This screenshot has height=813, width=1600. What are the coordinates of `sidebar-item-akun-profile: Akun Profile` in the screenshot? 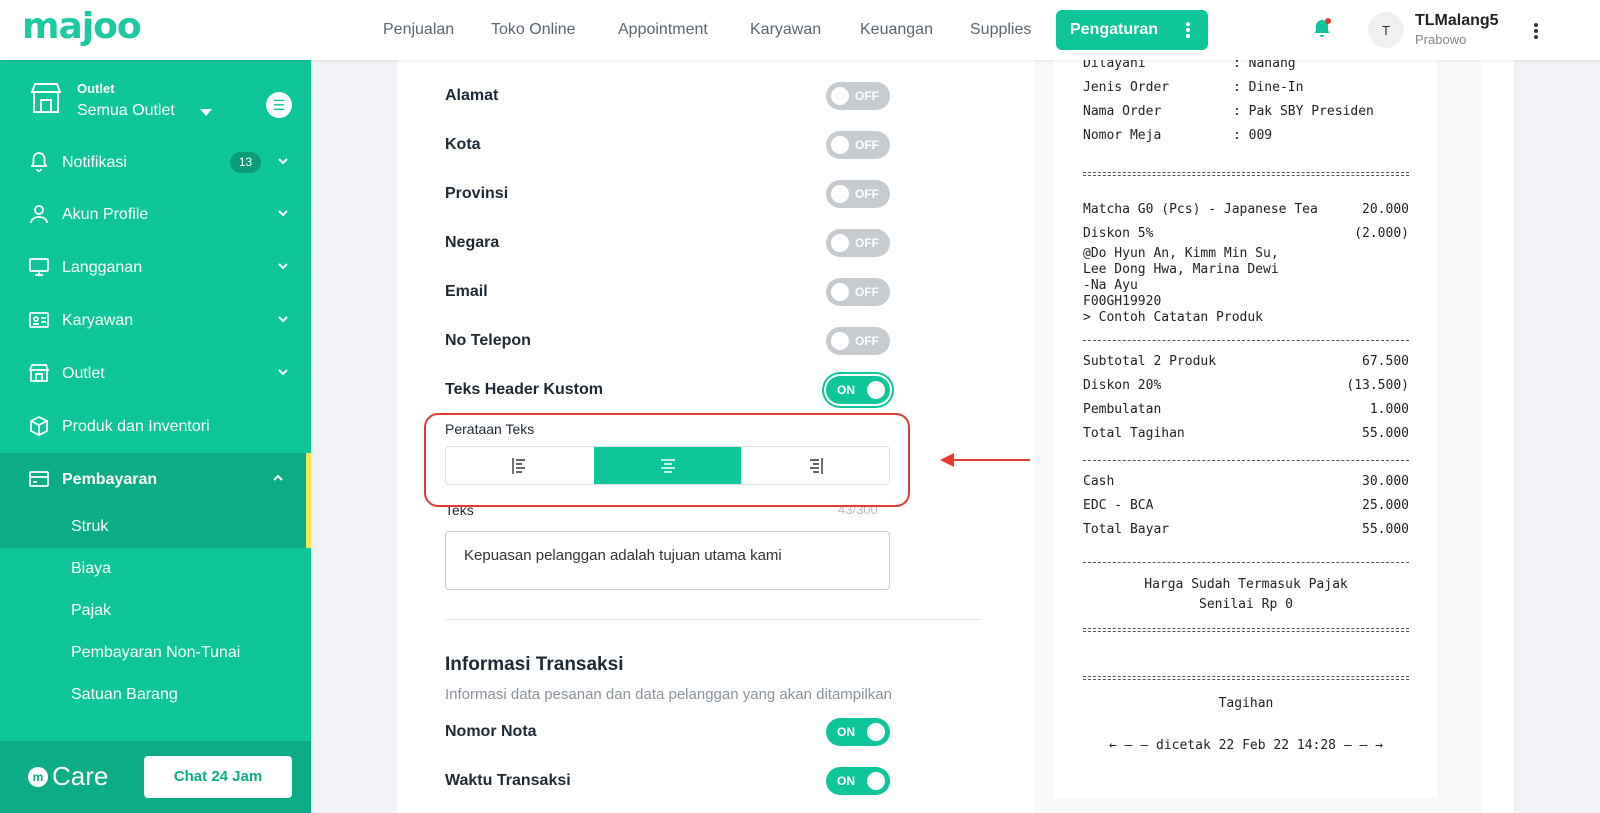 It's located at (155, 214).